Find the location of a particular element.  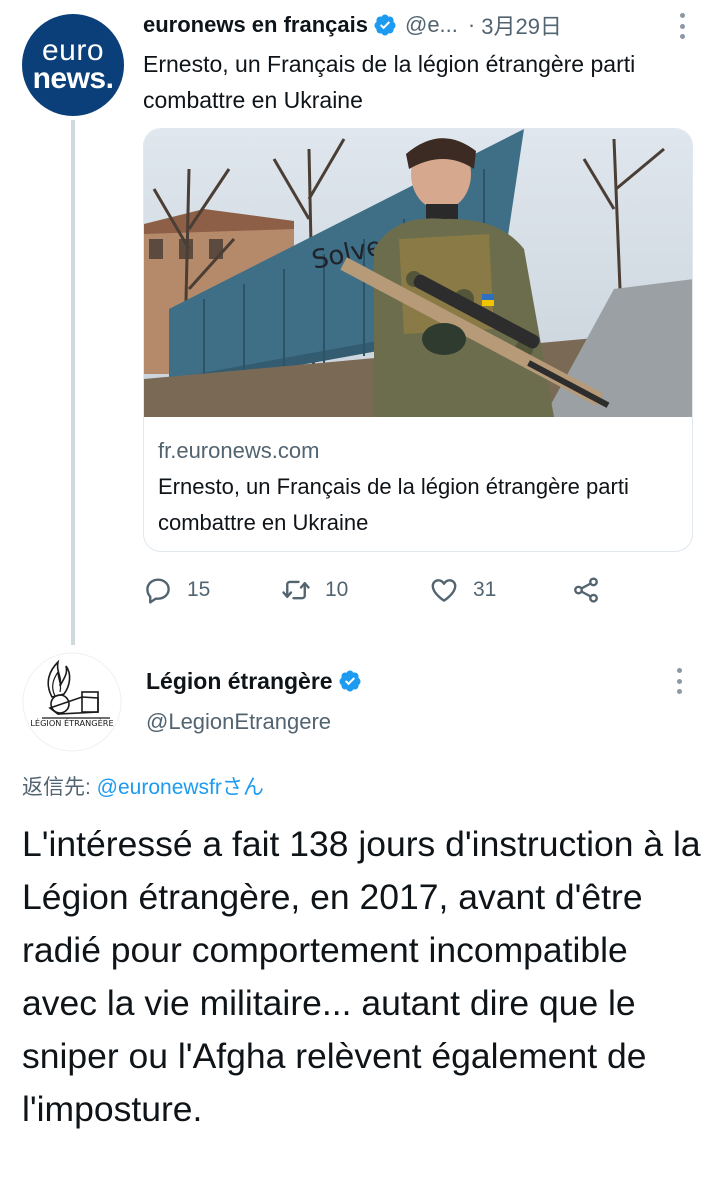

replying-to: 返信先: @euronewsfrさん is located at coordinates (143, 788).